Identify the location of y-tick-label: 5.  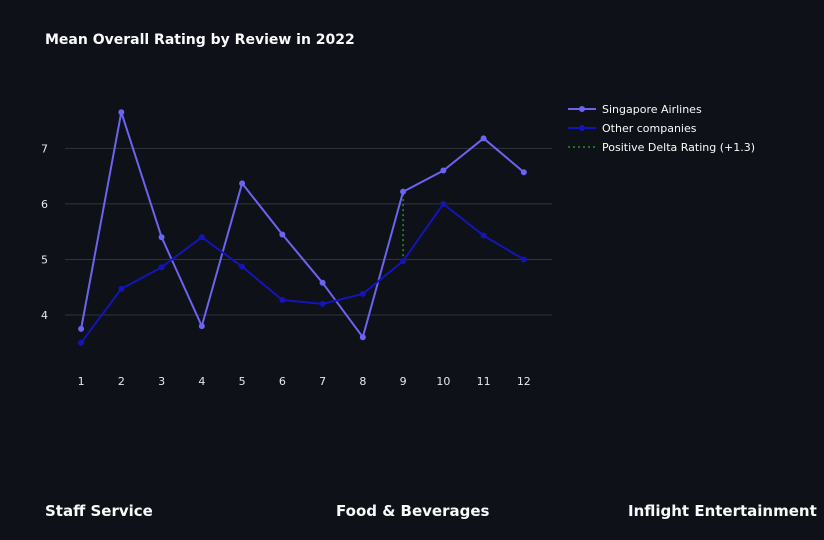
(44, 259).